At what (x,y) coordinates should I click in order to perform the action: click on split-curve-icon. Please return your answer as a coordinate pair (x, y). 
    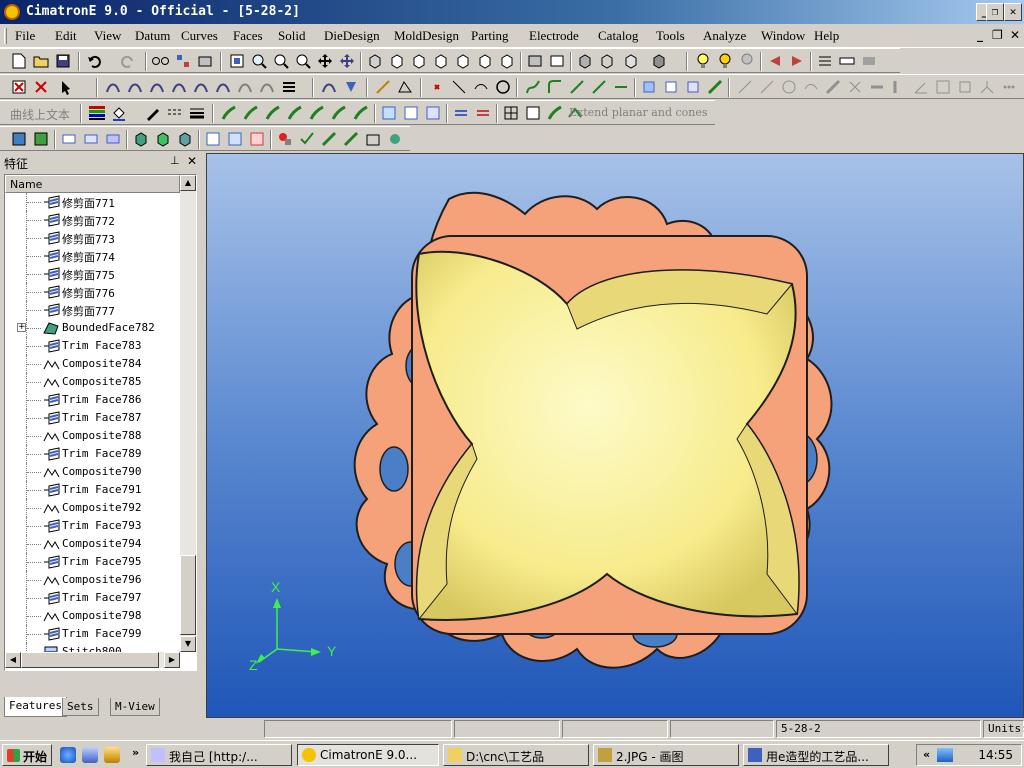
    Looking at the image, I should click on (621, 87).